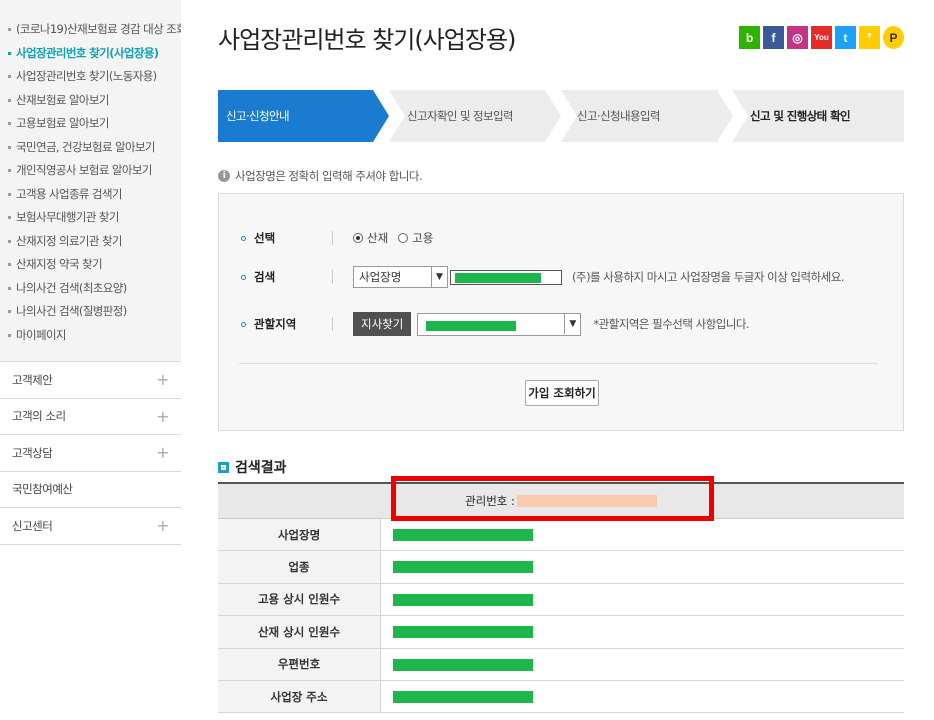  I want to click on table-row: 사업장 주소, so click(561, 697).